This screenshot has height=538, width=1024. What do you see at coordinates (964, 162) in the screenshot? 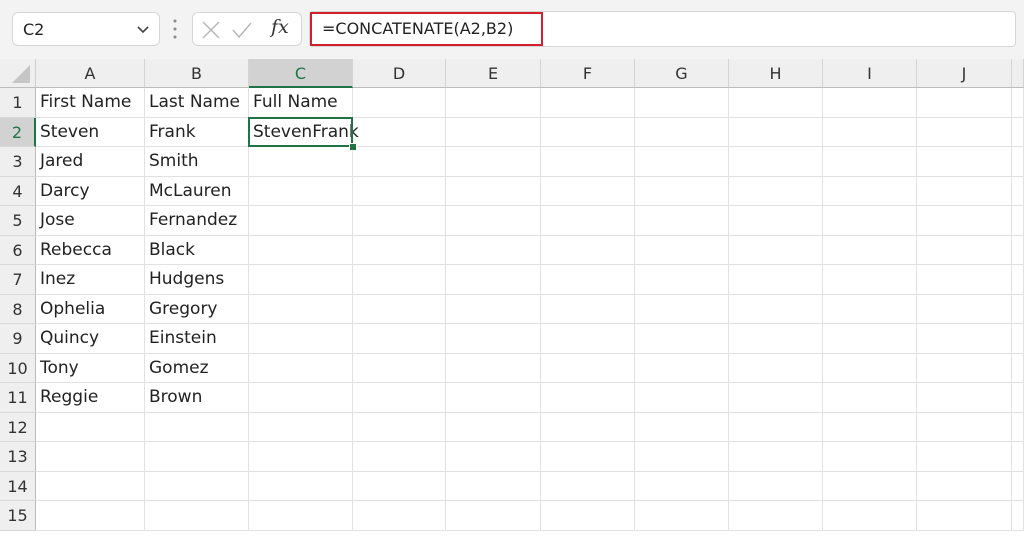
I see `cell-j3` at bounding box center [964, 162].